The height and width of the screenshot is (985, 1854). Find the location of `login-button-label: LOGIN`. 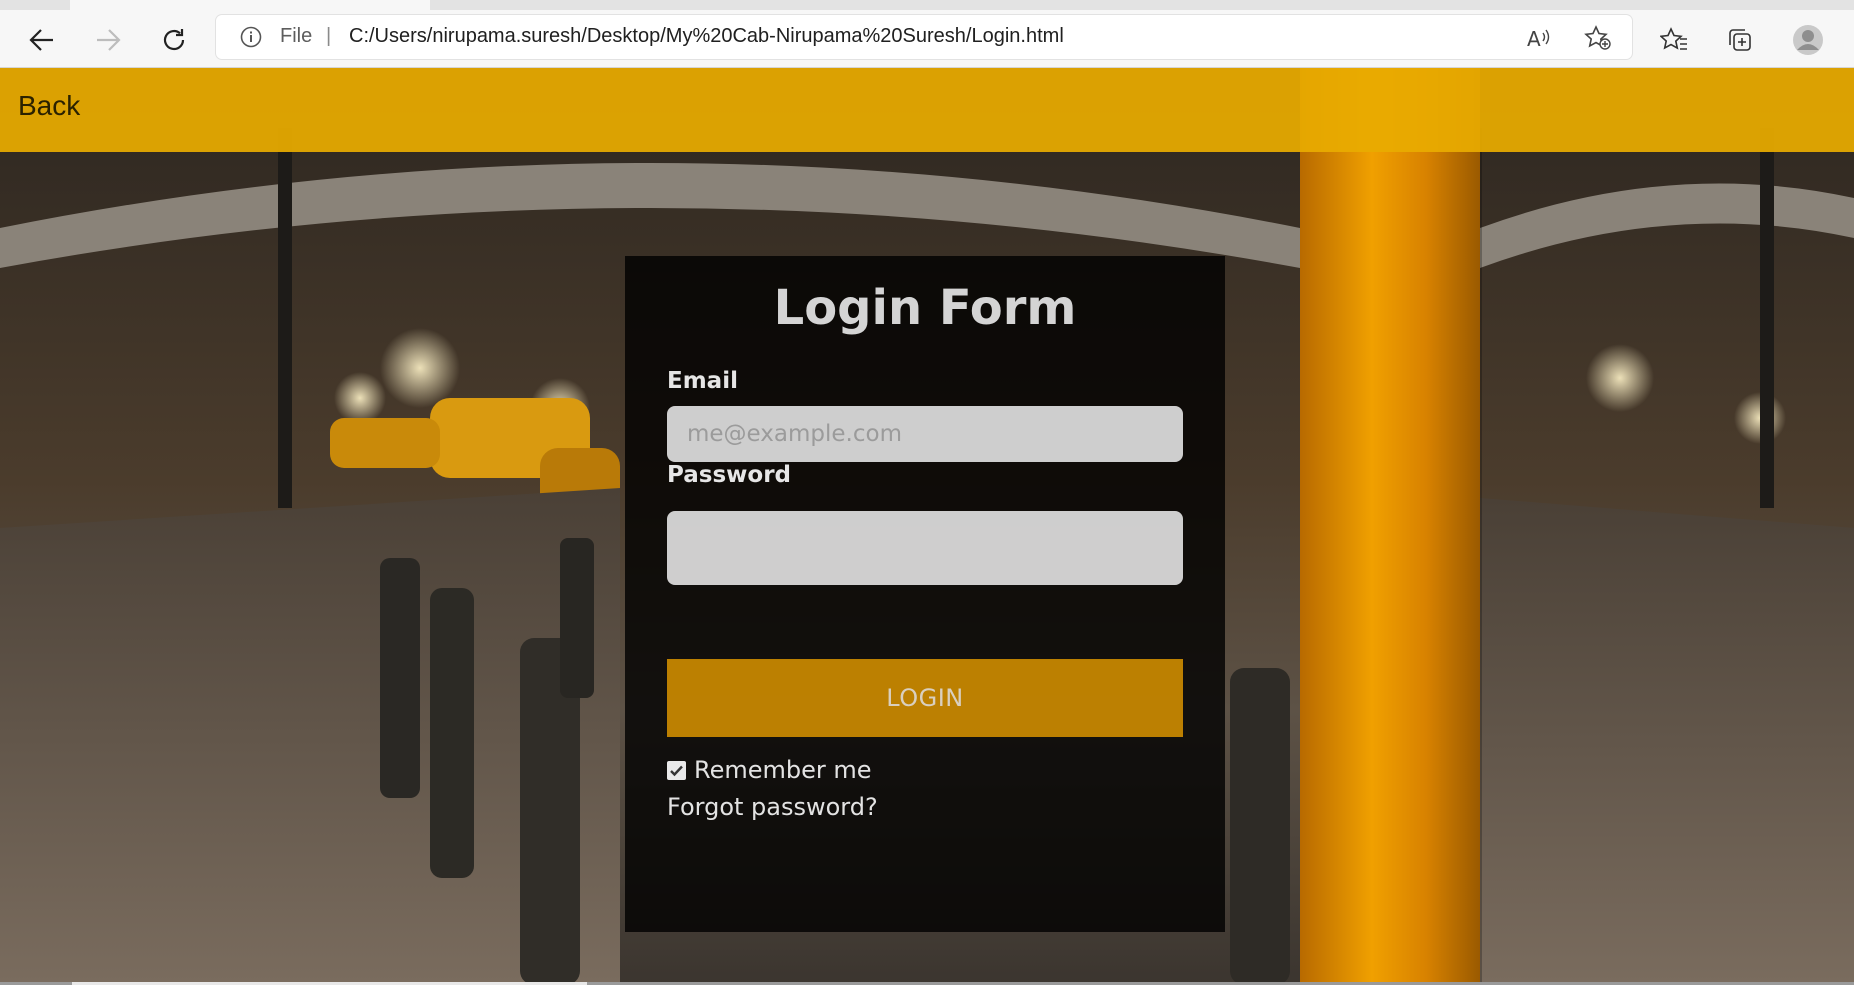

login-button-label: LOGIN is located at coordinates (925, 698).